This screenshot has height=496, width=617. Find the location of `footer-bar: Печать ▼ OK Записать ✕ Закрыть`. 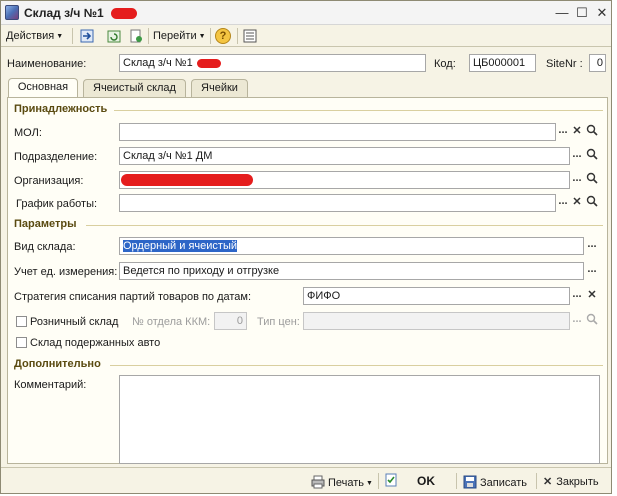

footer-bar: Печать ▼ OK Записать ✕ Закрыть is located at coordinates (306, 480).